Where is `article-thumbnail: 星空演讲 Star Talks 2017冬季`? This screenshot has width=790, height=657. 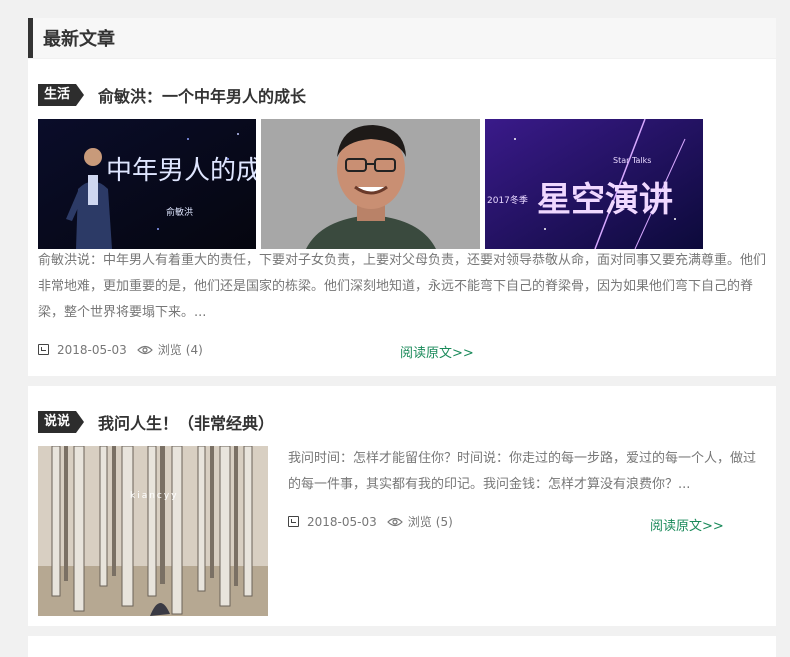
article-thumbnail: 星空演讲 Star Talks 2017冬季 is located at coordinates (594, 184).